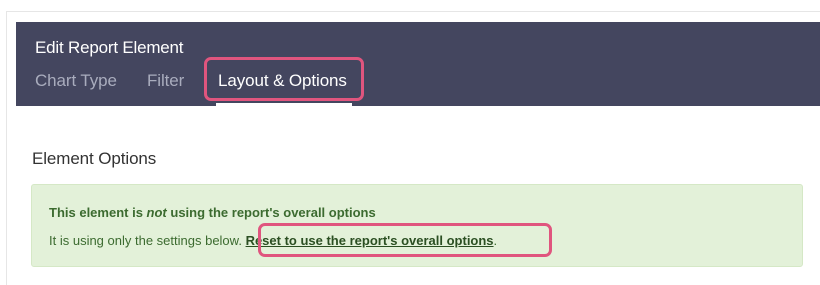  What do you see at coordinates (76, 81) in the screenshot?
I see `tab-chart-type: Chart Type` at bounding box center [76, 81].